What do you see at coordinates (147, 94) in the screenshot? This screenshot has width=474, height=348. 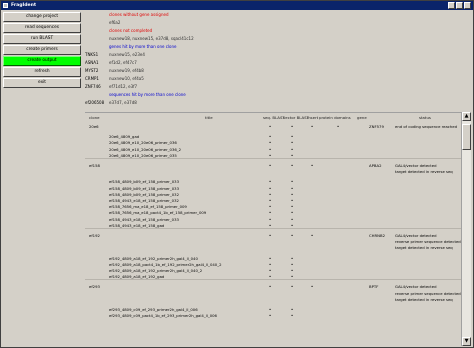 I see `info-value: sequences hit by more than one clone` at bounding box center [147, 94].